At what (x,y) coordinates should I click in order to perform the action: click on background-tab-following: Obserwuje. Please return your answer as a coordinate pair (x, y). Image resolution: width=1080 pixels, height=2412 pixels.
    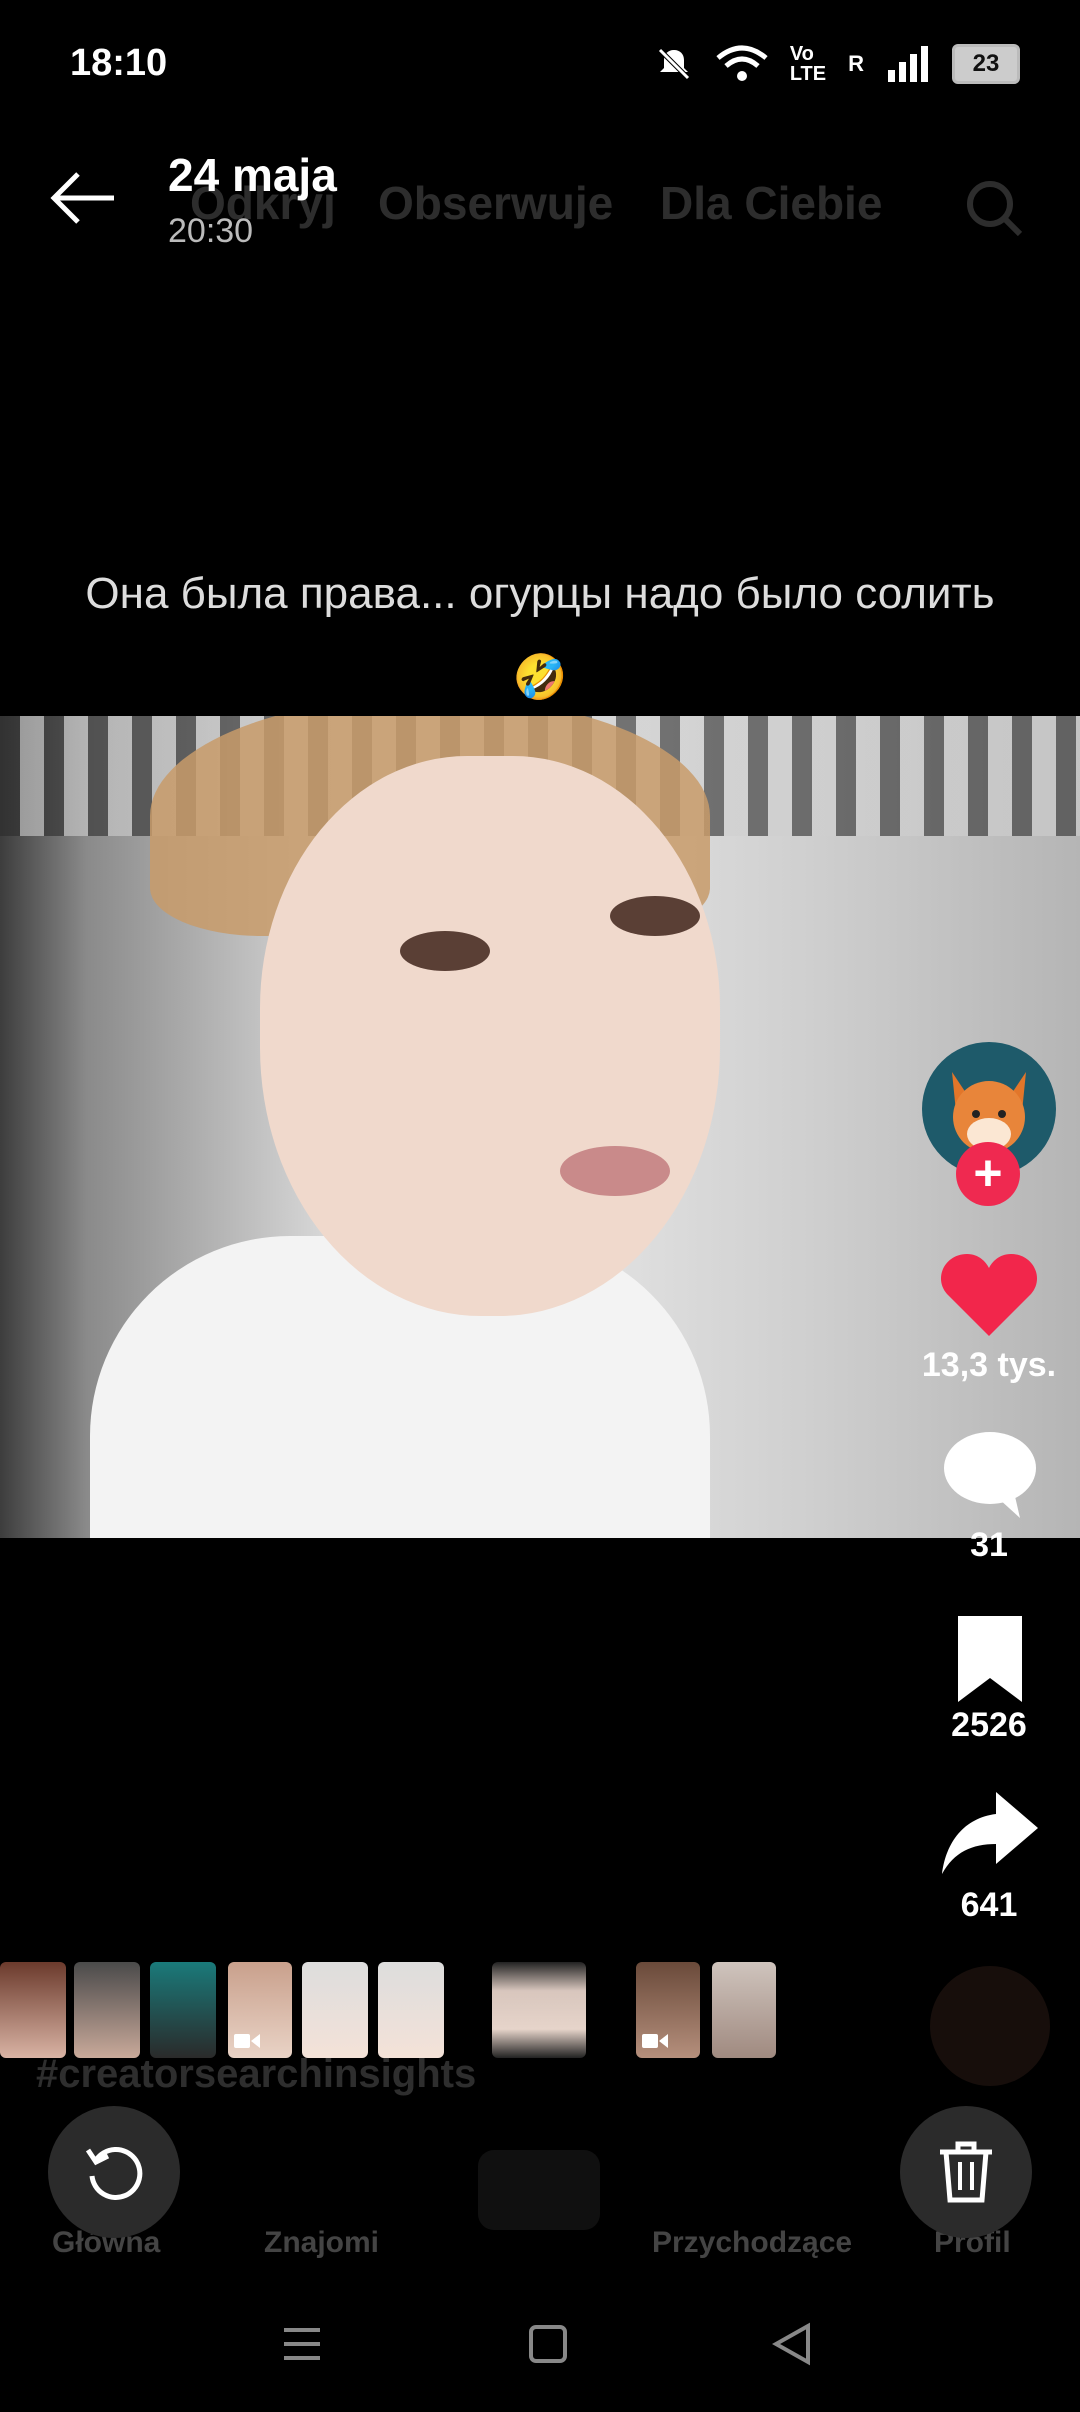
    Looking at the image, I should click on (496, 203).